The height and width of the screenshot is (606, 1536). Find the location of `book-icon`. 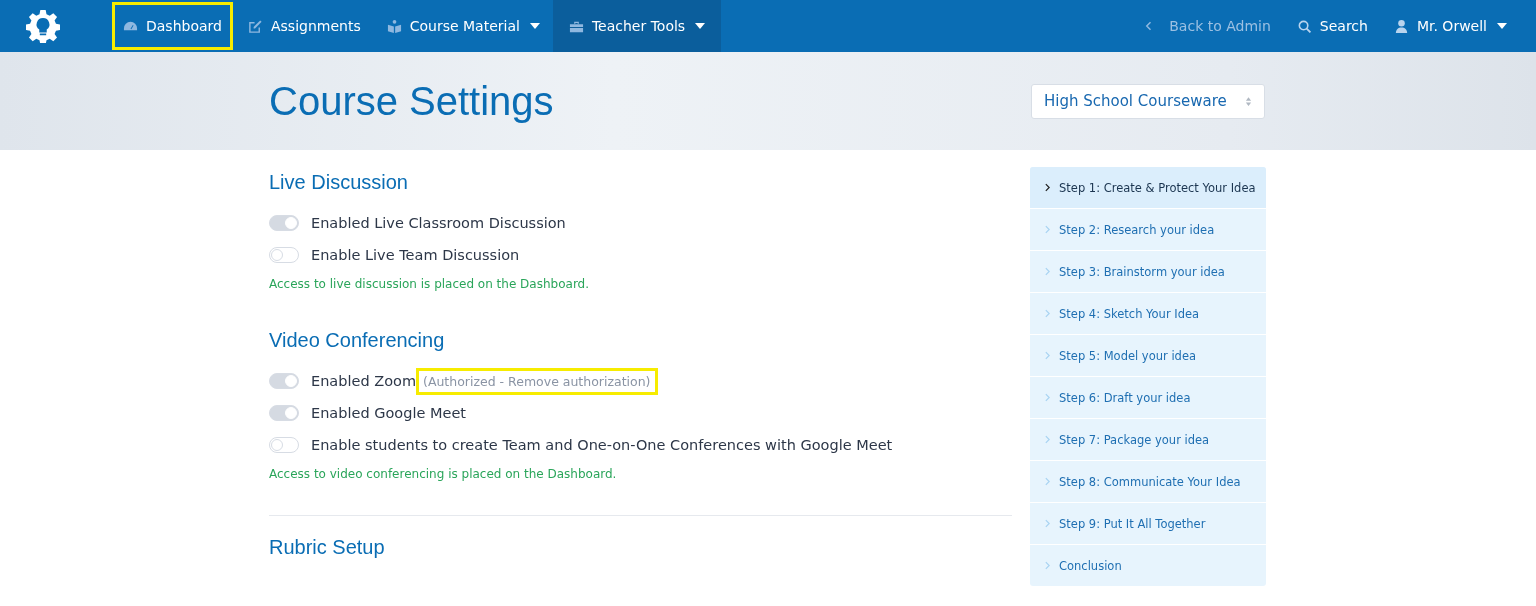

book-icon is located at coordinates (394, 26).